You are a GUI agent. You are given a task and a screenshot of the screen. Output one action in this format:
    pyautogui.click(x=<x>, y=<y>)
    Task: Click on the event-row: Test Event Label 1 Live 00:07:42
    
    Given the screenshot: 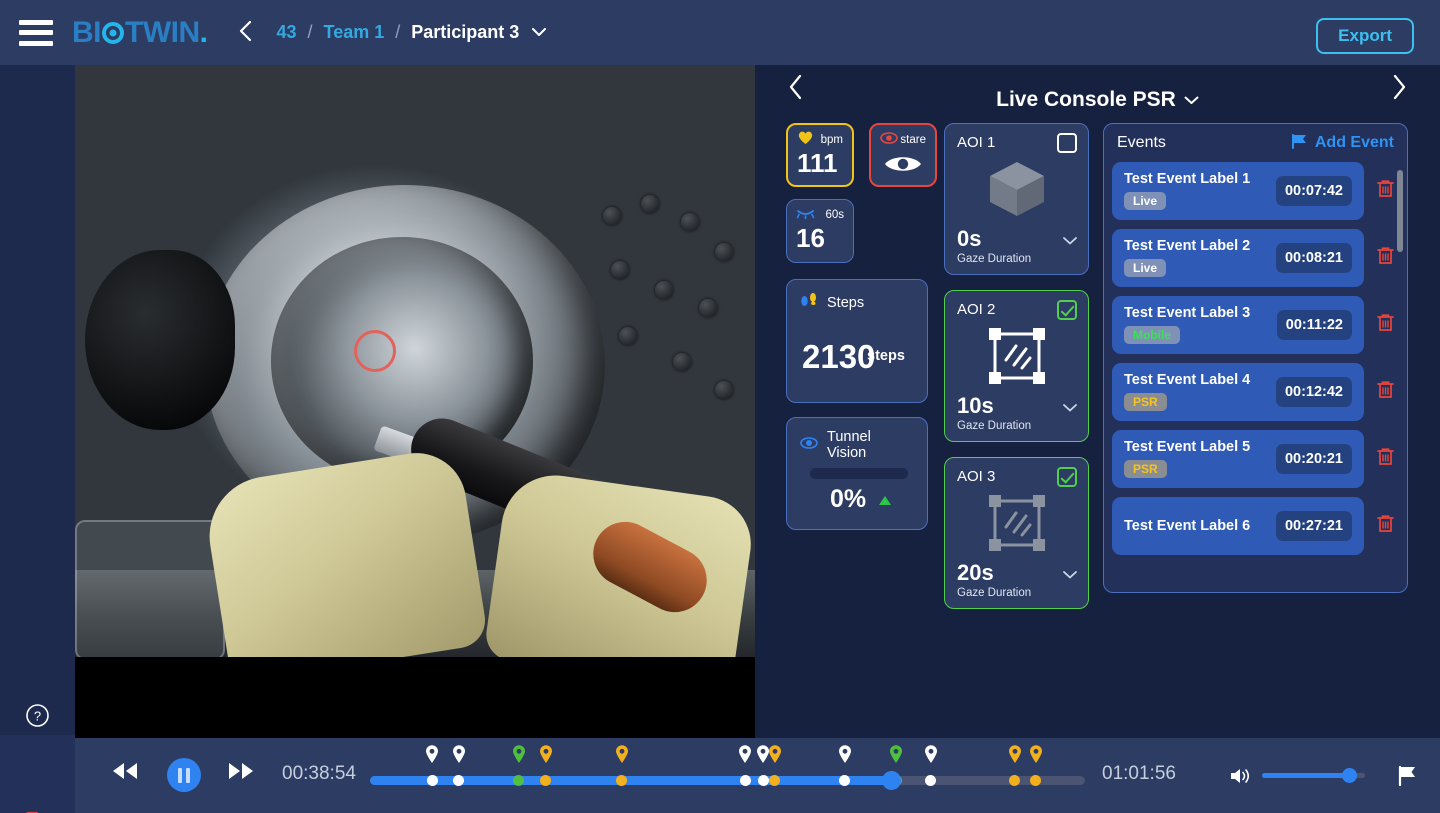 What is the action you would take?
    pyautogui.click(x=1255, y=191)
    